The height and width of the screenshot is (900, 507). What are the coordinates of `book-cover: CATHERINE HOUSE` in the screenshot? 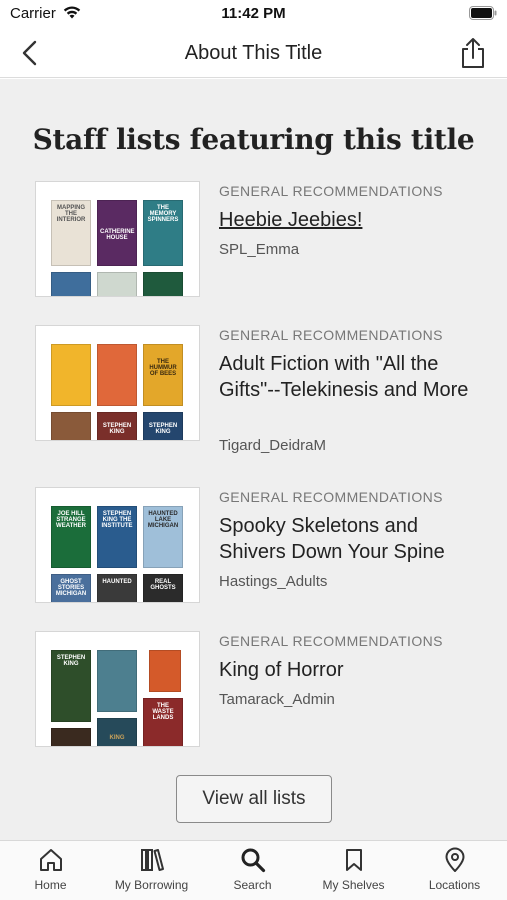 It's located at (117, 233).